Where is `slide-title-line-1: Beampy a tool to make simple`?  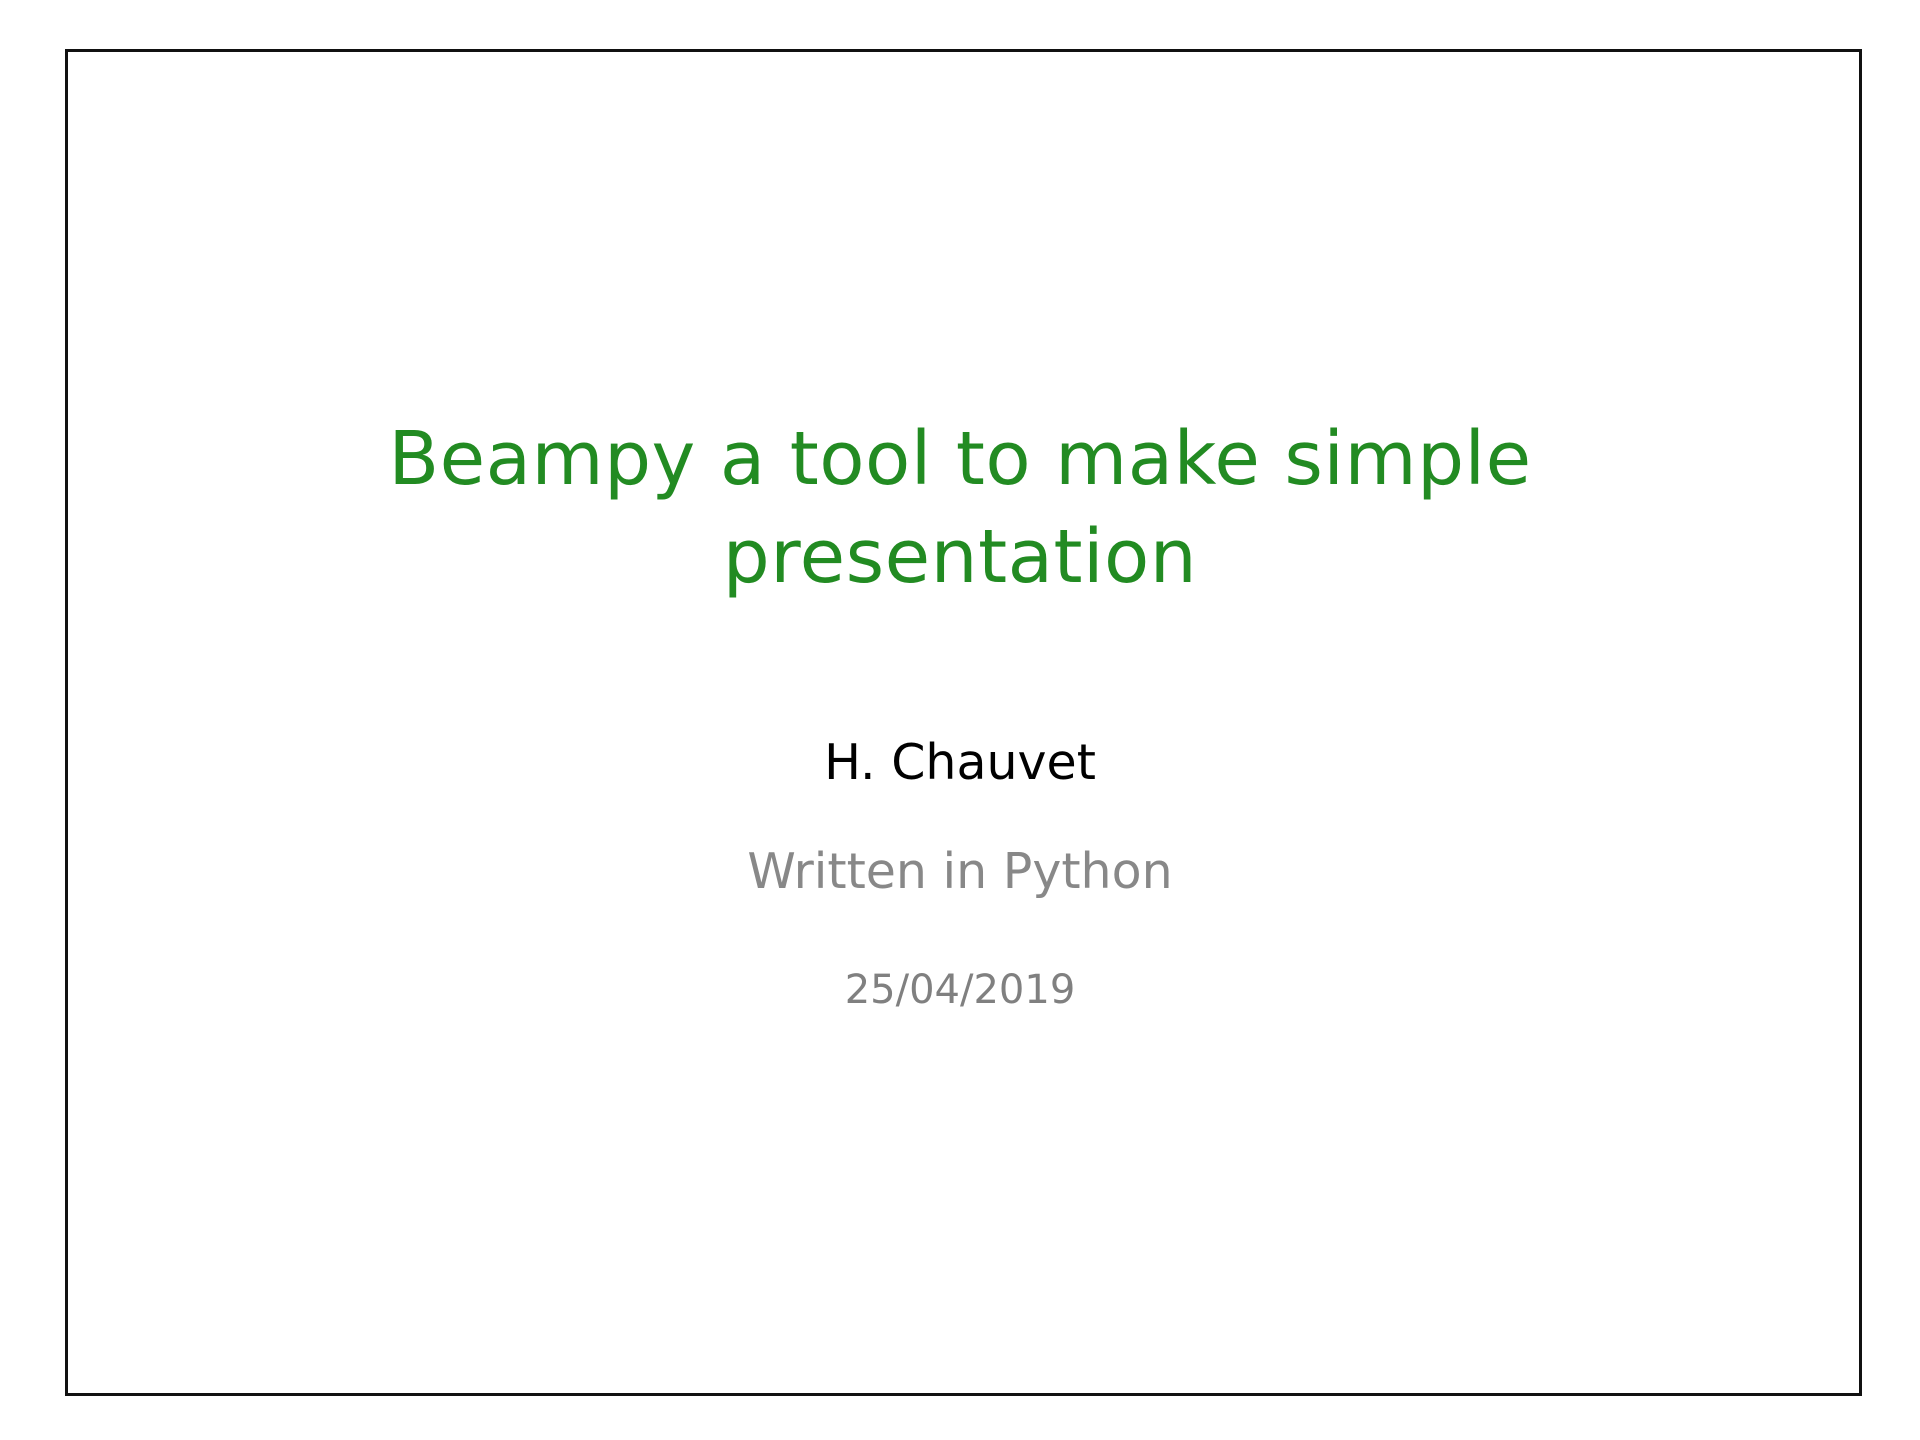 slide-title-line-1: Beampy a tool to make simple is located at coordinates (960, 459).